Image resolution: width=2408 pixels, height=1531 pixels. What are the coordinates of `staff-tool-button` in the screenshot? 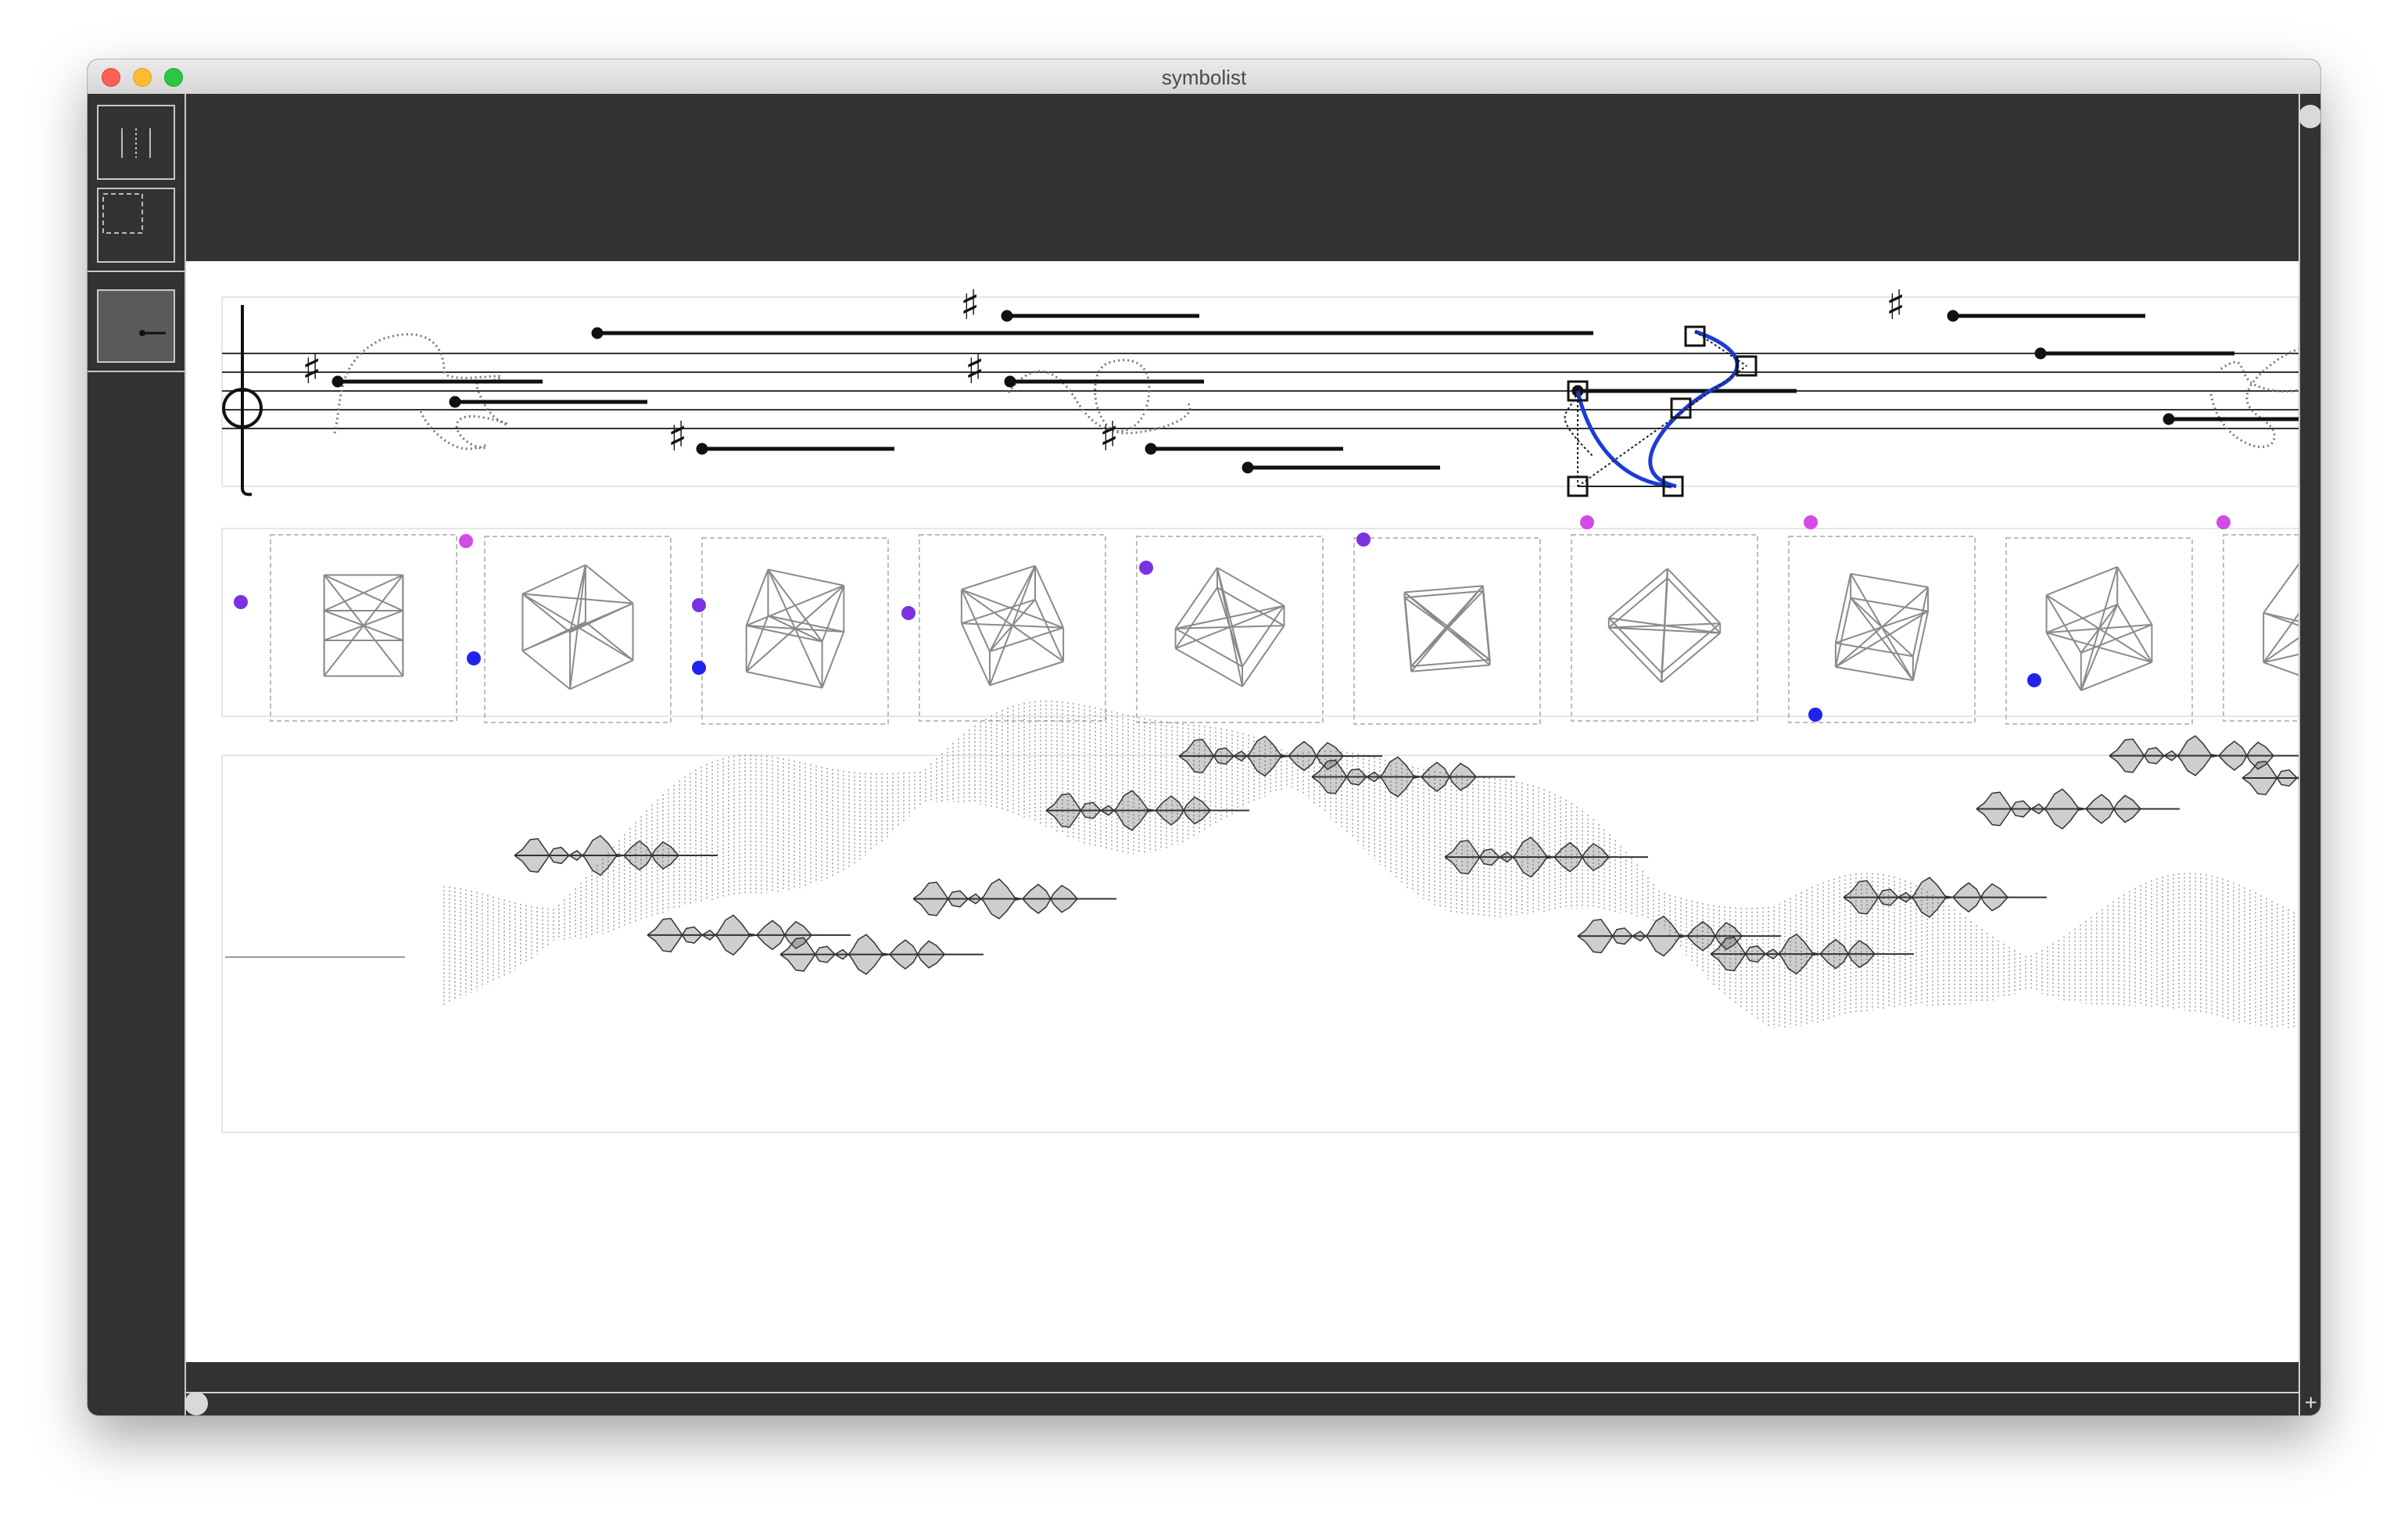 It's located at (136, 143).